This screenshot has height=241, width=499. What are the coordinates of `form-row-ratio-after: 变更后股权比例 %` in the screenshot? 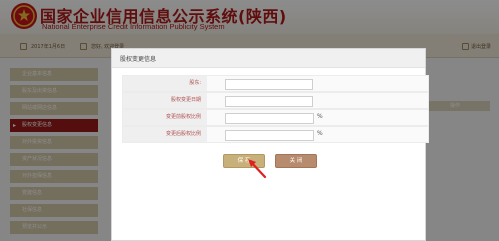 It's located at (275, 134).